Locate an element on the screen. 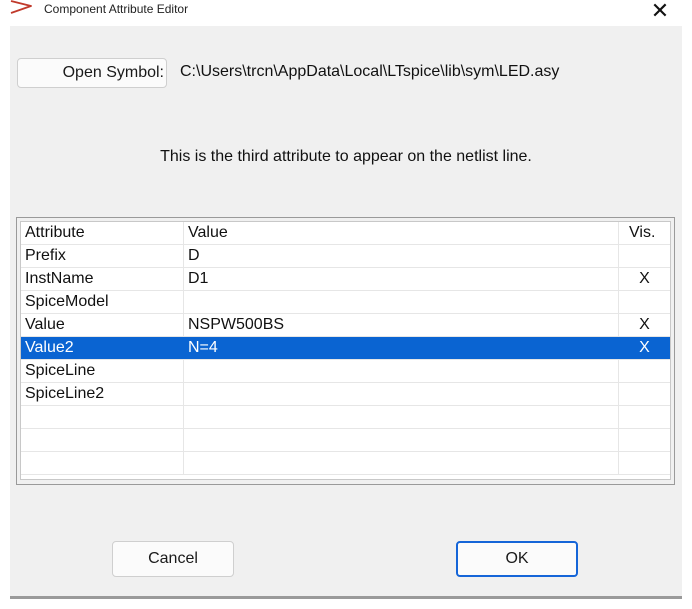 The height and width of the screenshot is (609, 692). table-row-selected: Value2 N=4 X is located at coordinates (345, 348).